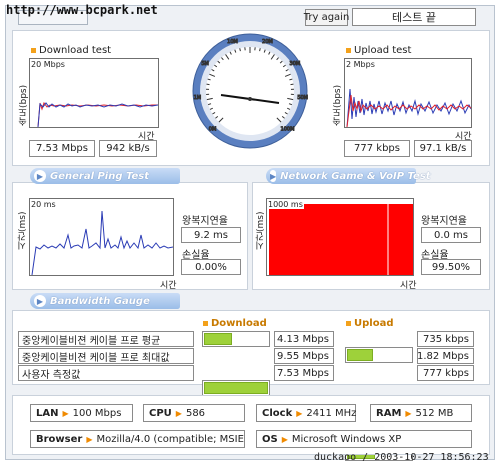 The height and width of the screenshot is (467, 500). I want to click on download-row-value: 9.55 Mbps, so click(304, 356).